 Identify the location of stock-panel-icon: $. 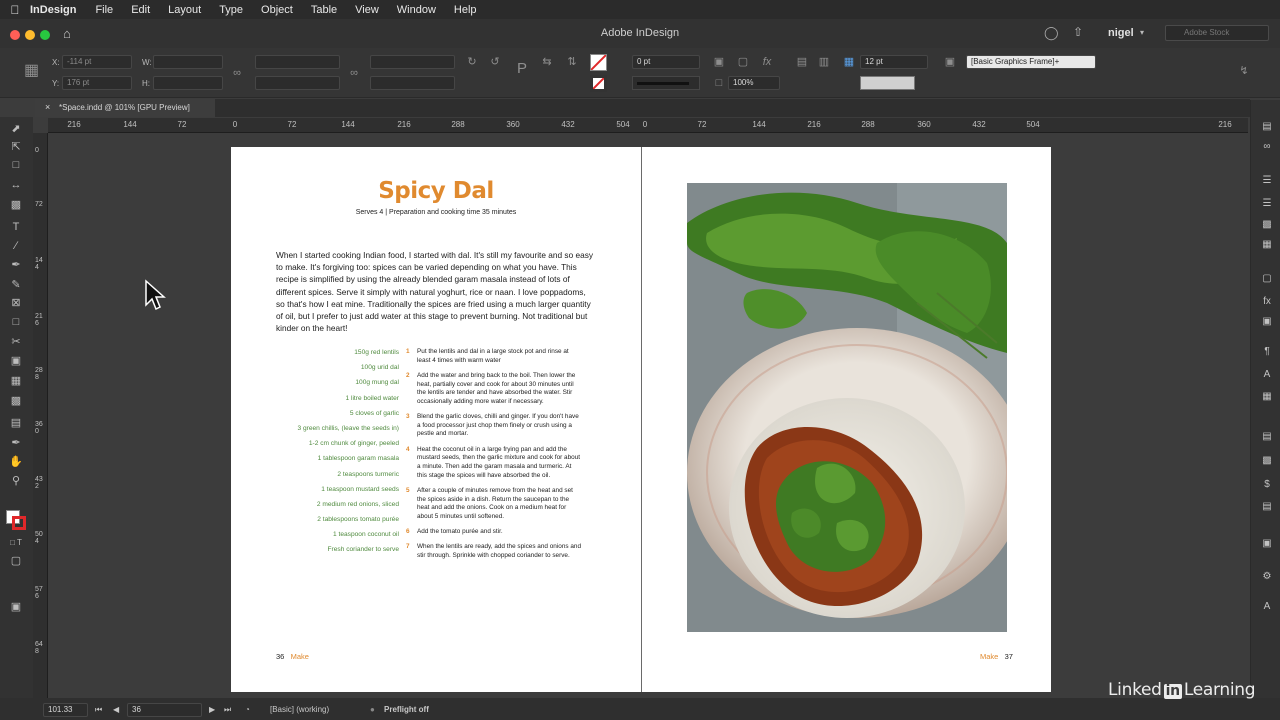
(1267, 485).